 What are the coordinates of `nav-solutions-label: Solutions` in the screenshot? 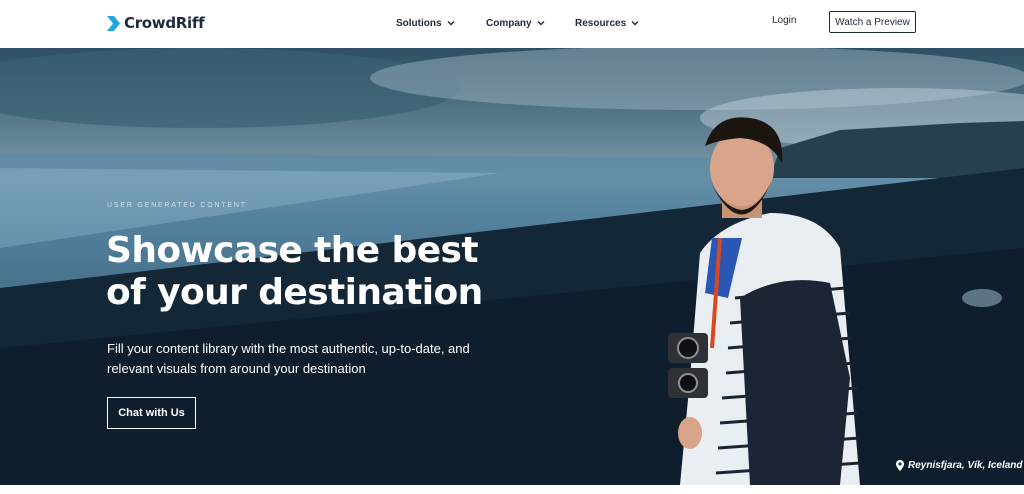 It's located at (419, 23).